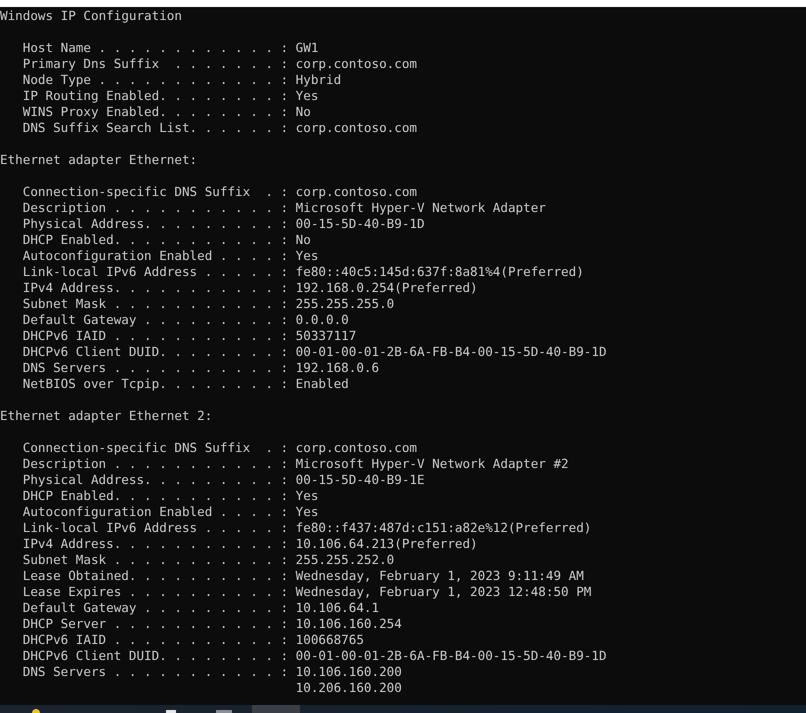 The height and width of the screenshot is (713, 806). Describe the element at coordinates (440, 576) in the screenshot. I see `field-value: Wednesday, February 1, 2023 9:11:49 AM` at that location.